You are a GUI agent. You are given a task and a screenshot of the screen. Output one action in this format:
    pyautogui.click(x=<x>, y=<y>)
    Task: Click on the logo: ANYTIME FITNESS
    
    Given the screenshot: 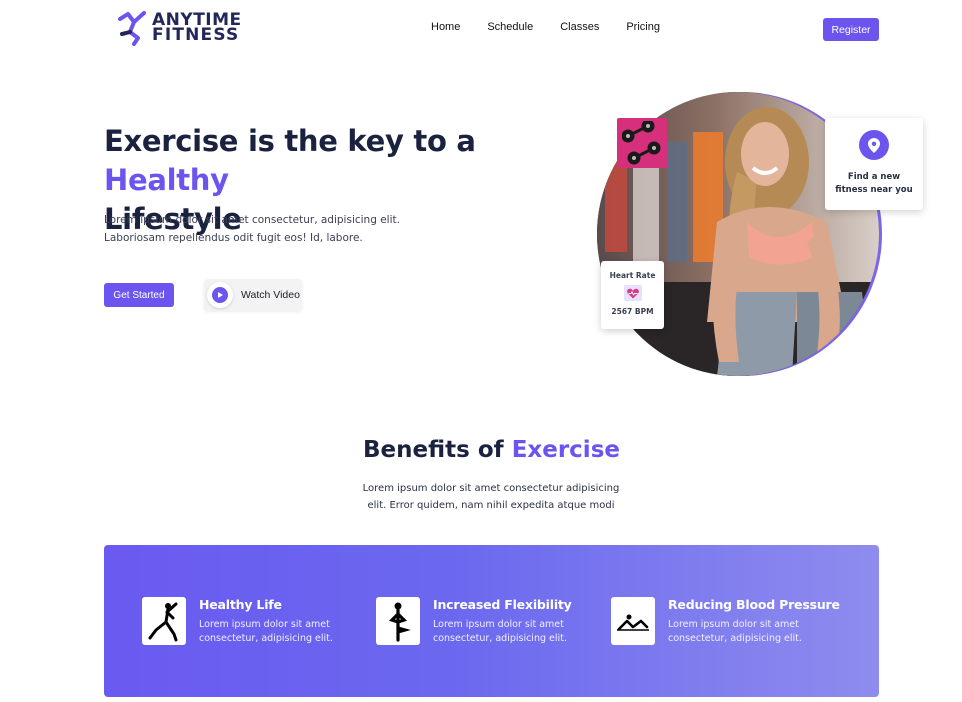 What is the action you would take?
    pyautogui.click(x=179, y=28)
    